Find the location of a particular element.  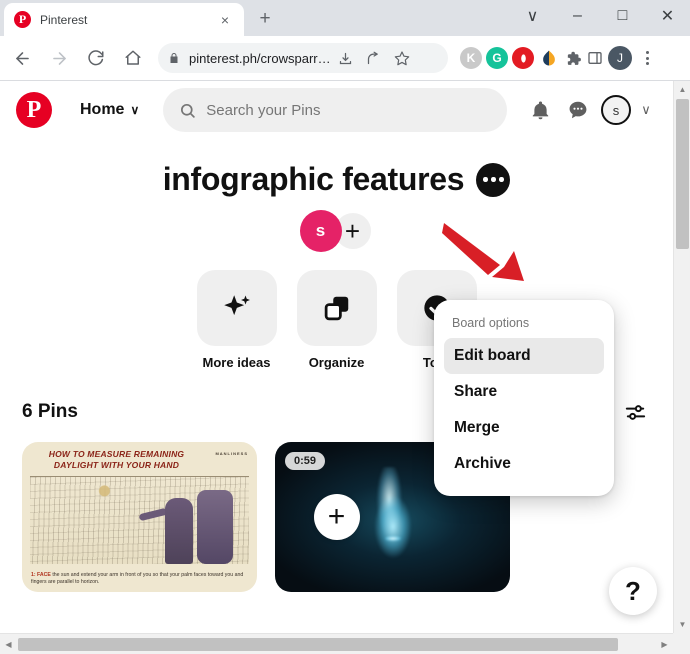

sparkle-icon is located at coordinates (236, 308).